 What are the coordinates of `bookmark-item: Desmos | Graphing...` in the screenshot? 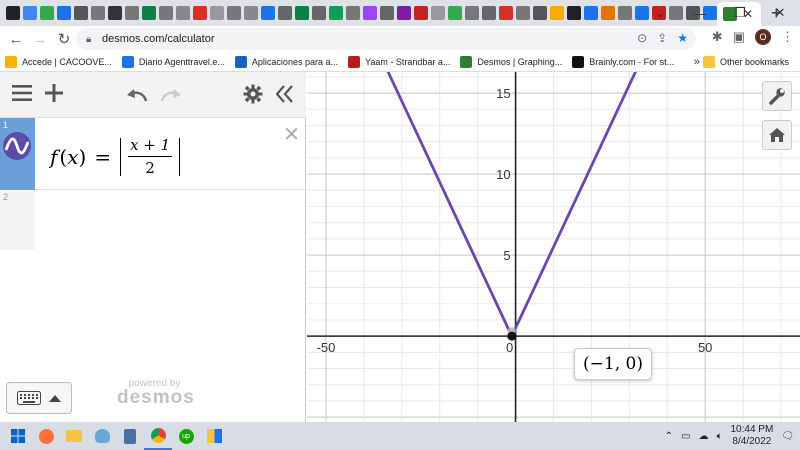 It's located at (511, 61).